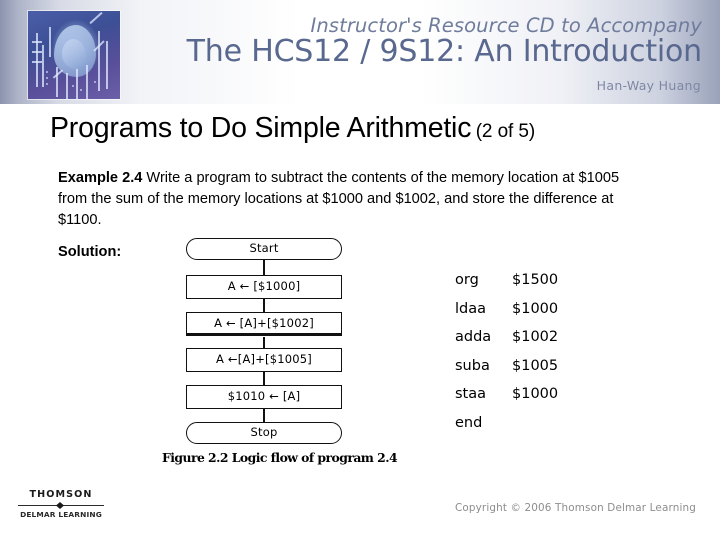 Image resolution: width=720 pixels, height=540 pixels. I want to click on code-mnemonic: ldaa, so click(471, 308).